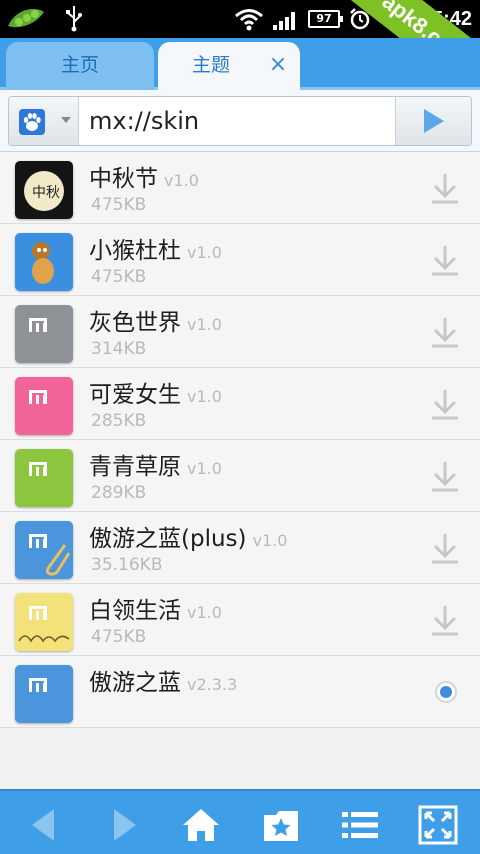 The image size is (480, 854). Describe the element at coordinates (212, 684) in the screenshot. I see `skin-version: v2.3.3` at that location.